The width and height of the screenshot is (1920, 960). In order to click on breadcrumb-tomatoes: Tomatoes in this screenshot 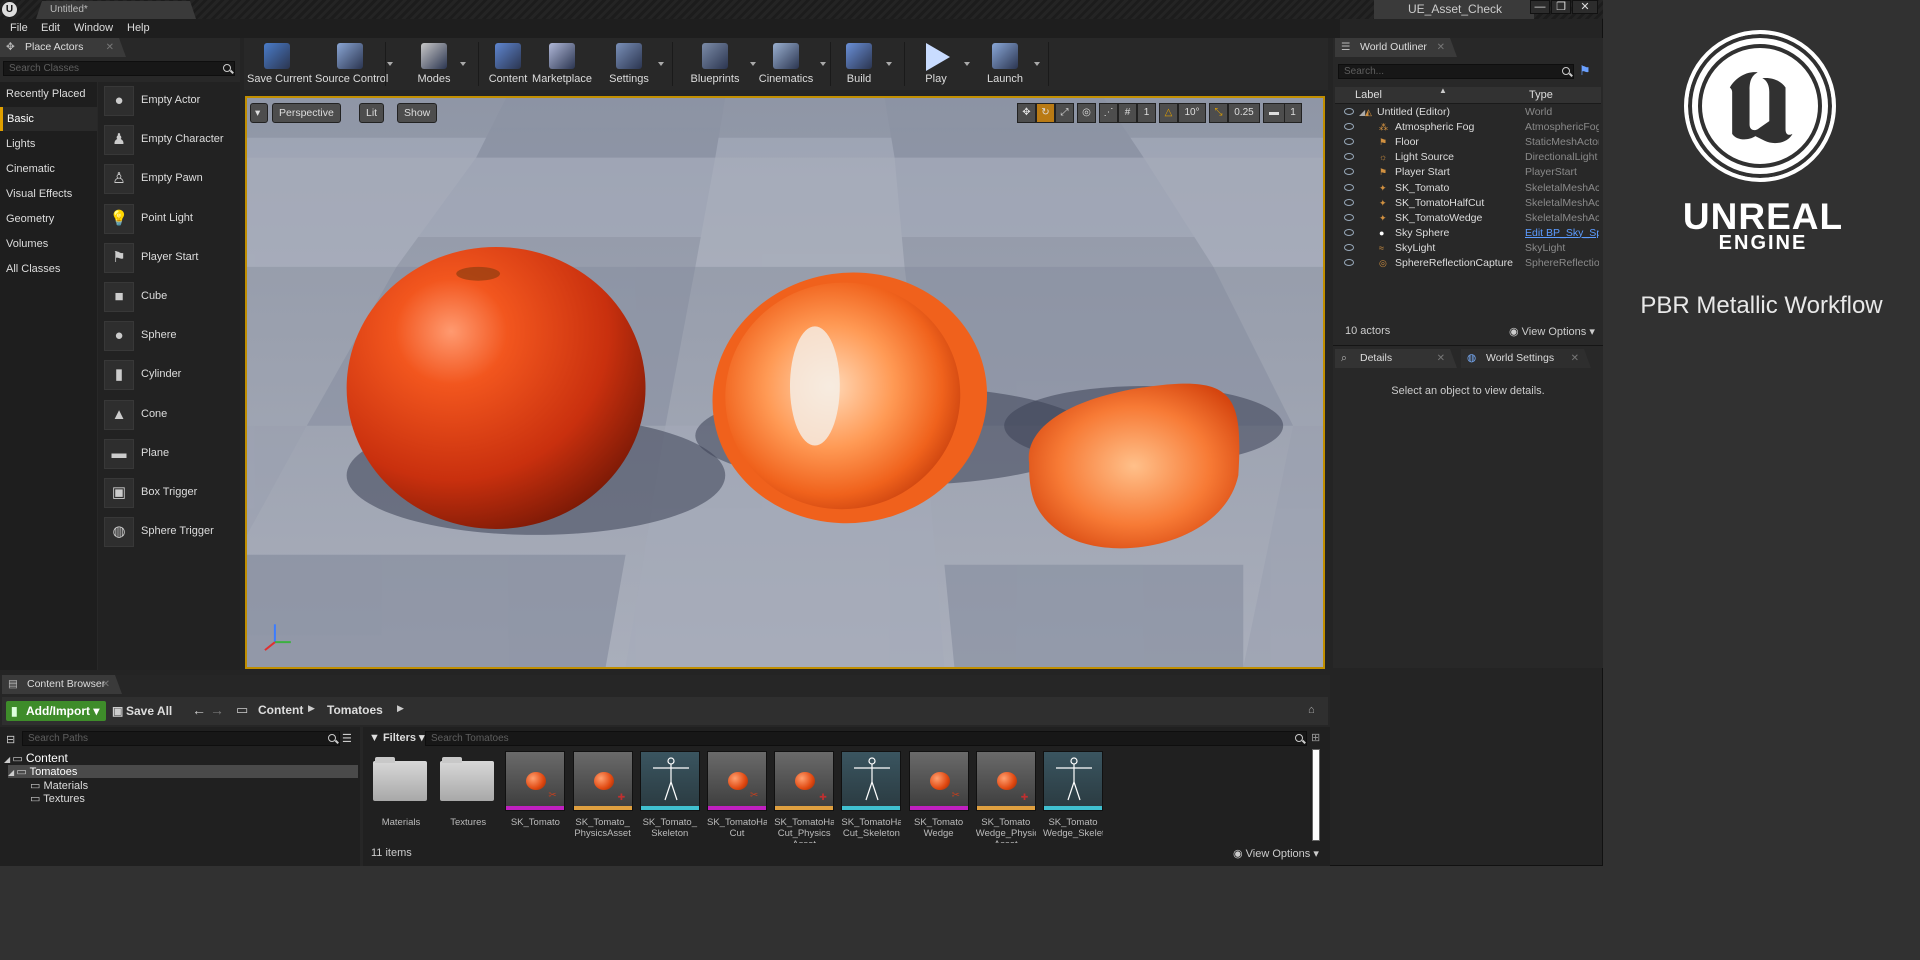, I will do `click(355, 710)`.